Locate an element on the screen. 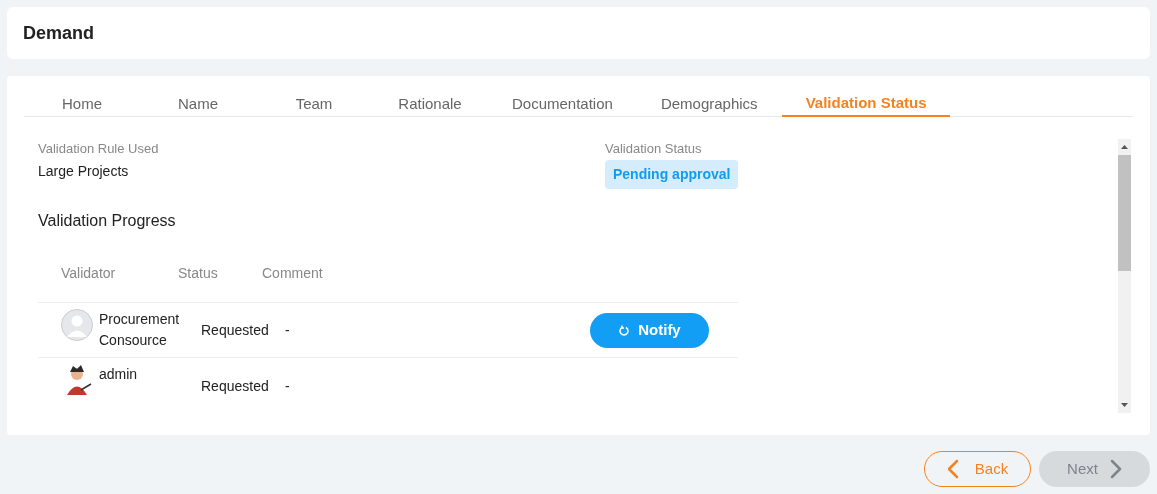  tab: Name is located at coordinates (198, 104).